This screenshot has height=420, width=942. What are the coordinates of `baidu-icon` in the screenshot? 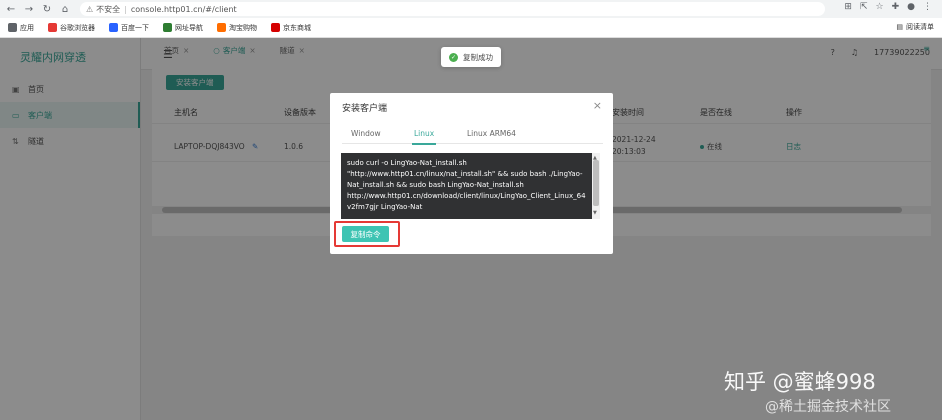 It's located at (113, 27).